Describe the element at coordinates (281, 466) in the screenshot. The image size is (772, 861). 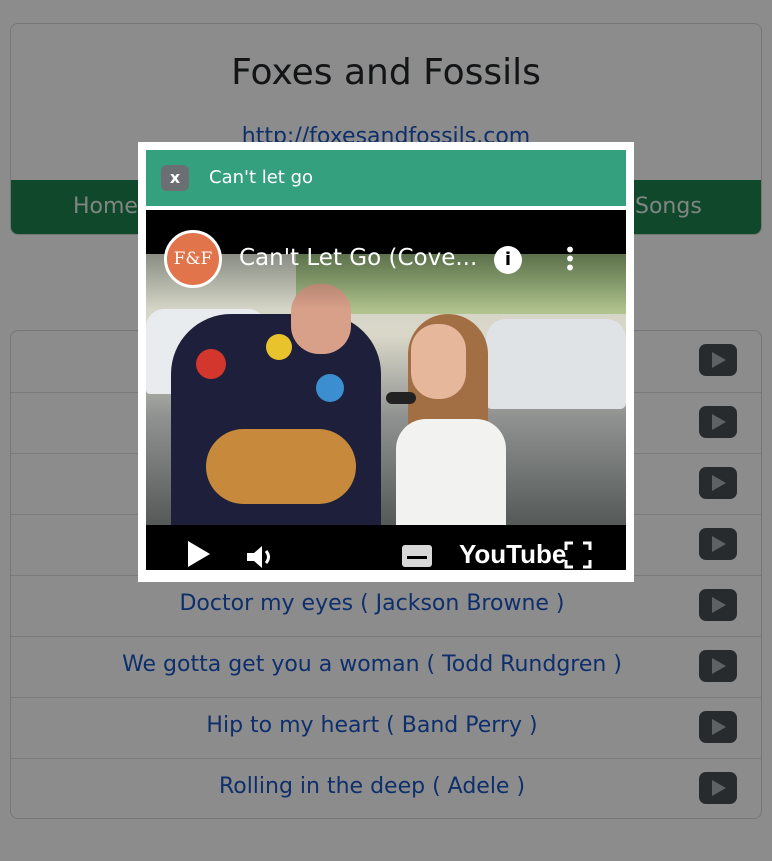
I see `thumbnail-guitar` at that location.